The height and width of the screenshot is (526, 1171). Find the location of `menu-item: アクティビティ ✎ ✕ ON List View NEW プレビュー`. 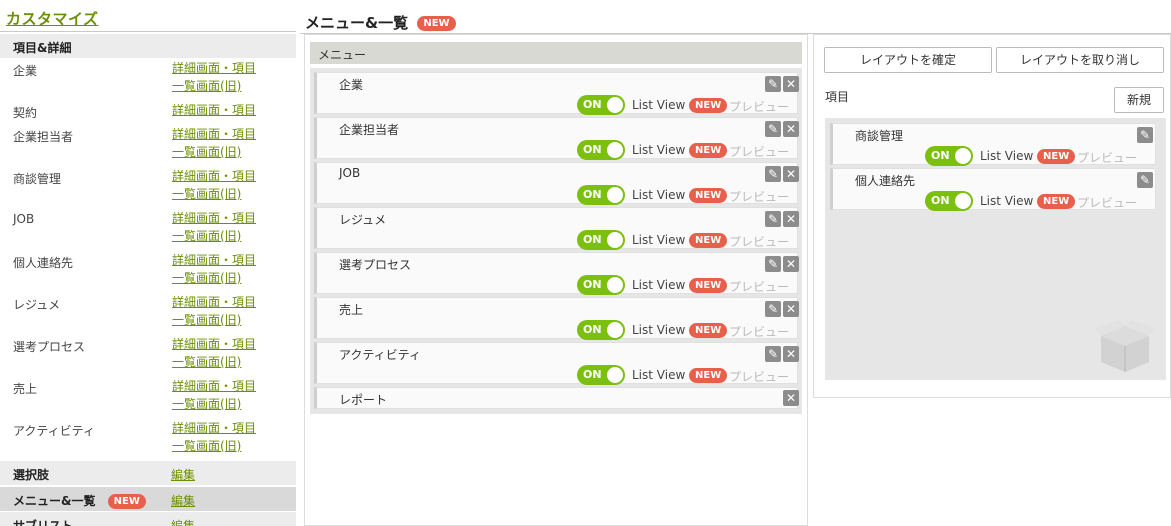

menu-item: アクティビティ ✎ ✕ ON List View NEW プレビュー is located at coordinates (556, 363).